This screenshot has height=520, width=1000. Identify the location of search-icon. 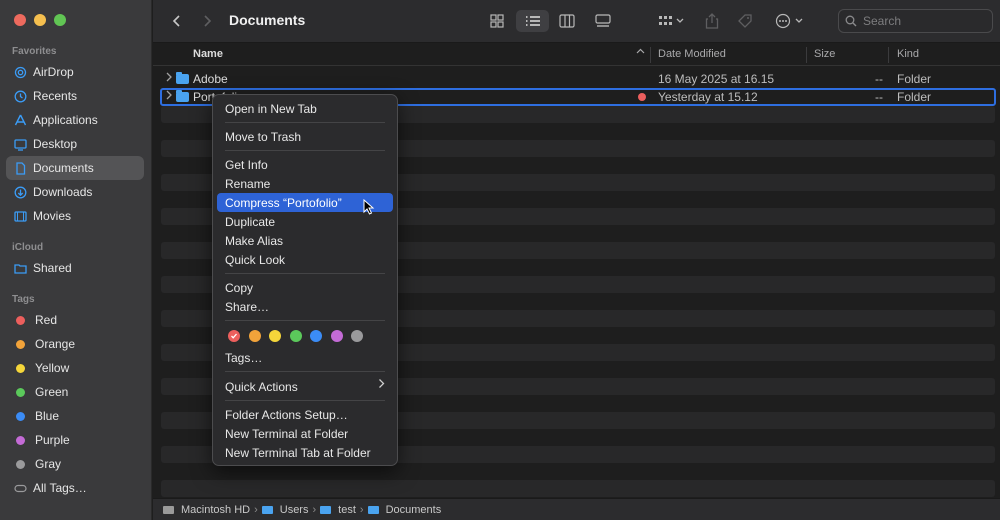
(851, 21).